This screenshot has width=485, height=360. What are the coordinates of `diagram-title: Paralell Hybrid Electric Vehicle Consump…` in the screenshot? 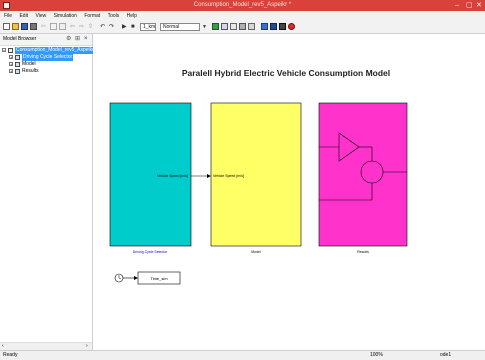 It's located at (286, 73).